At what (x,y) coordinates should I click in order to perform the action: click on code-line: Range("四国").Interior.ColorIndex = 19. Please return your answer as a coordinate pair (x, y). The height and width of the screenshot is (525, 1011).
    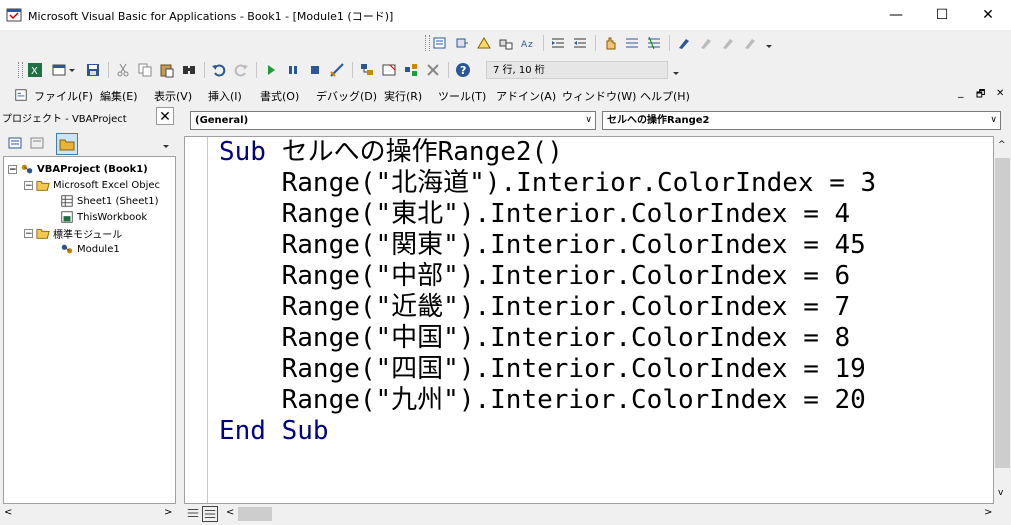
    Looking at the image, I should click on (542, 369).